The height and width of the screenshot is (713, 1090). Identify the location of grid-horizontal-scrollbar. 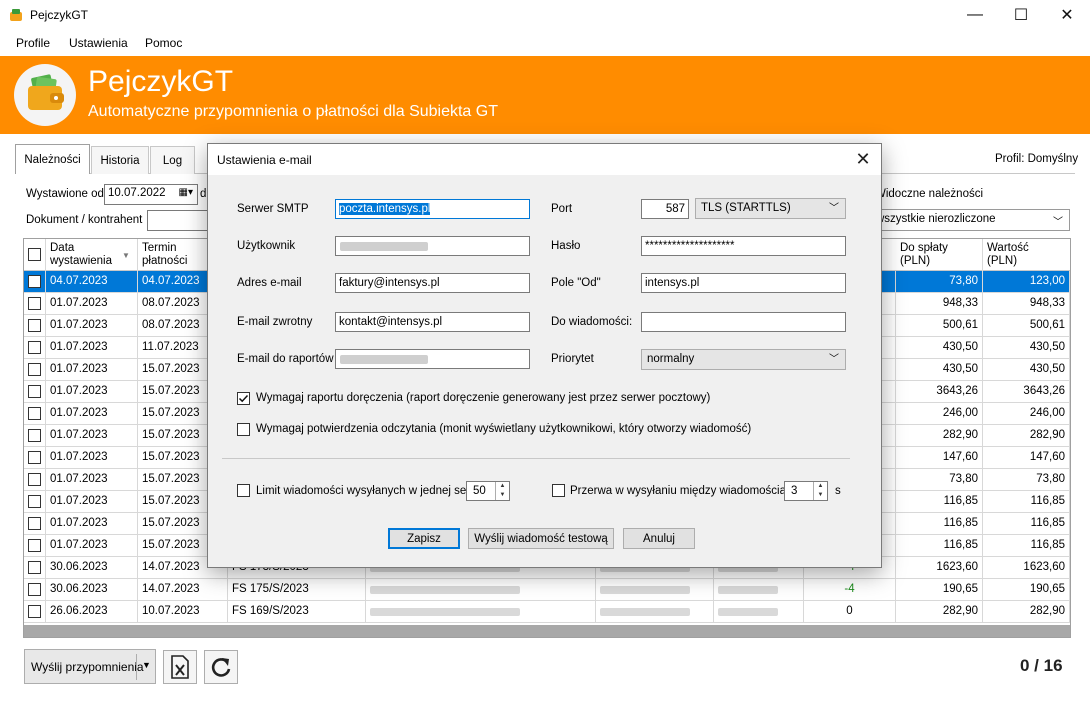
(547, 631).